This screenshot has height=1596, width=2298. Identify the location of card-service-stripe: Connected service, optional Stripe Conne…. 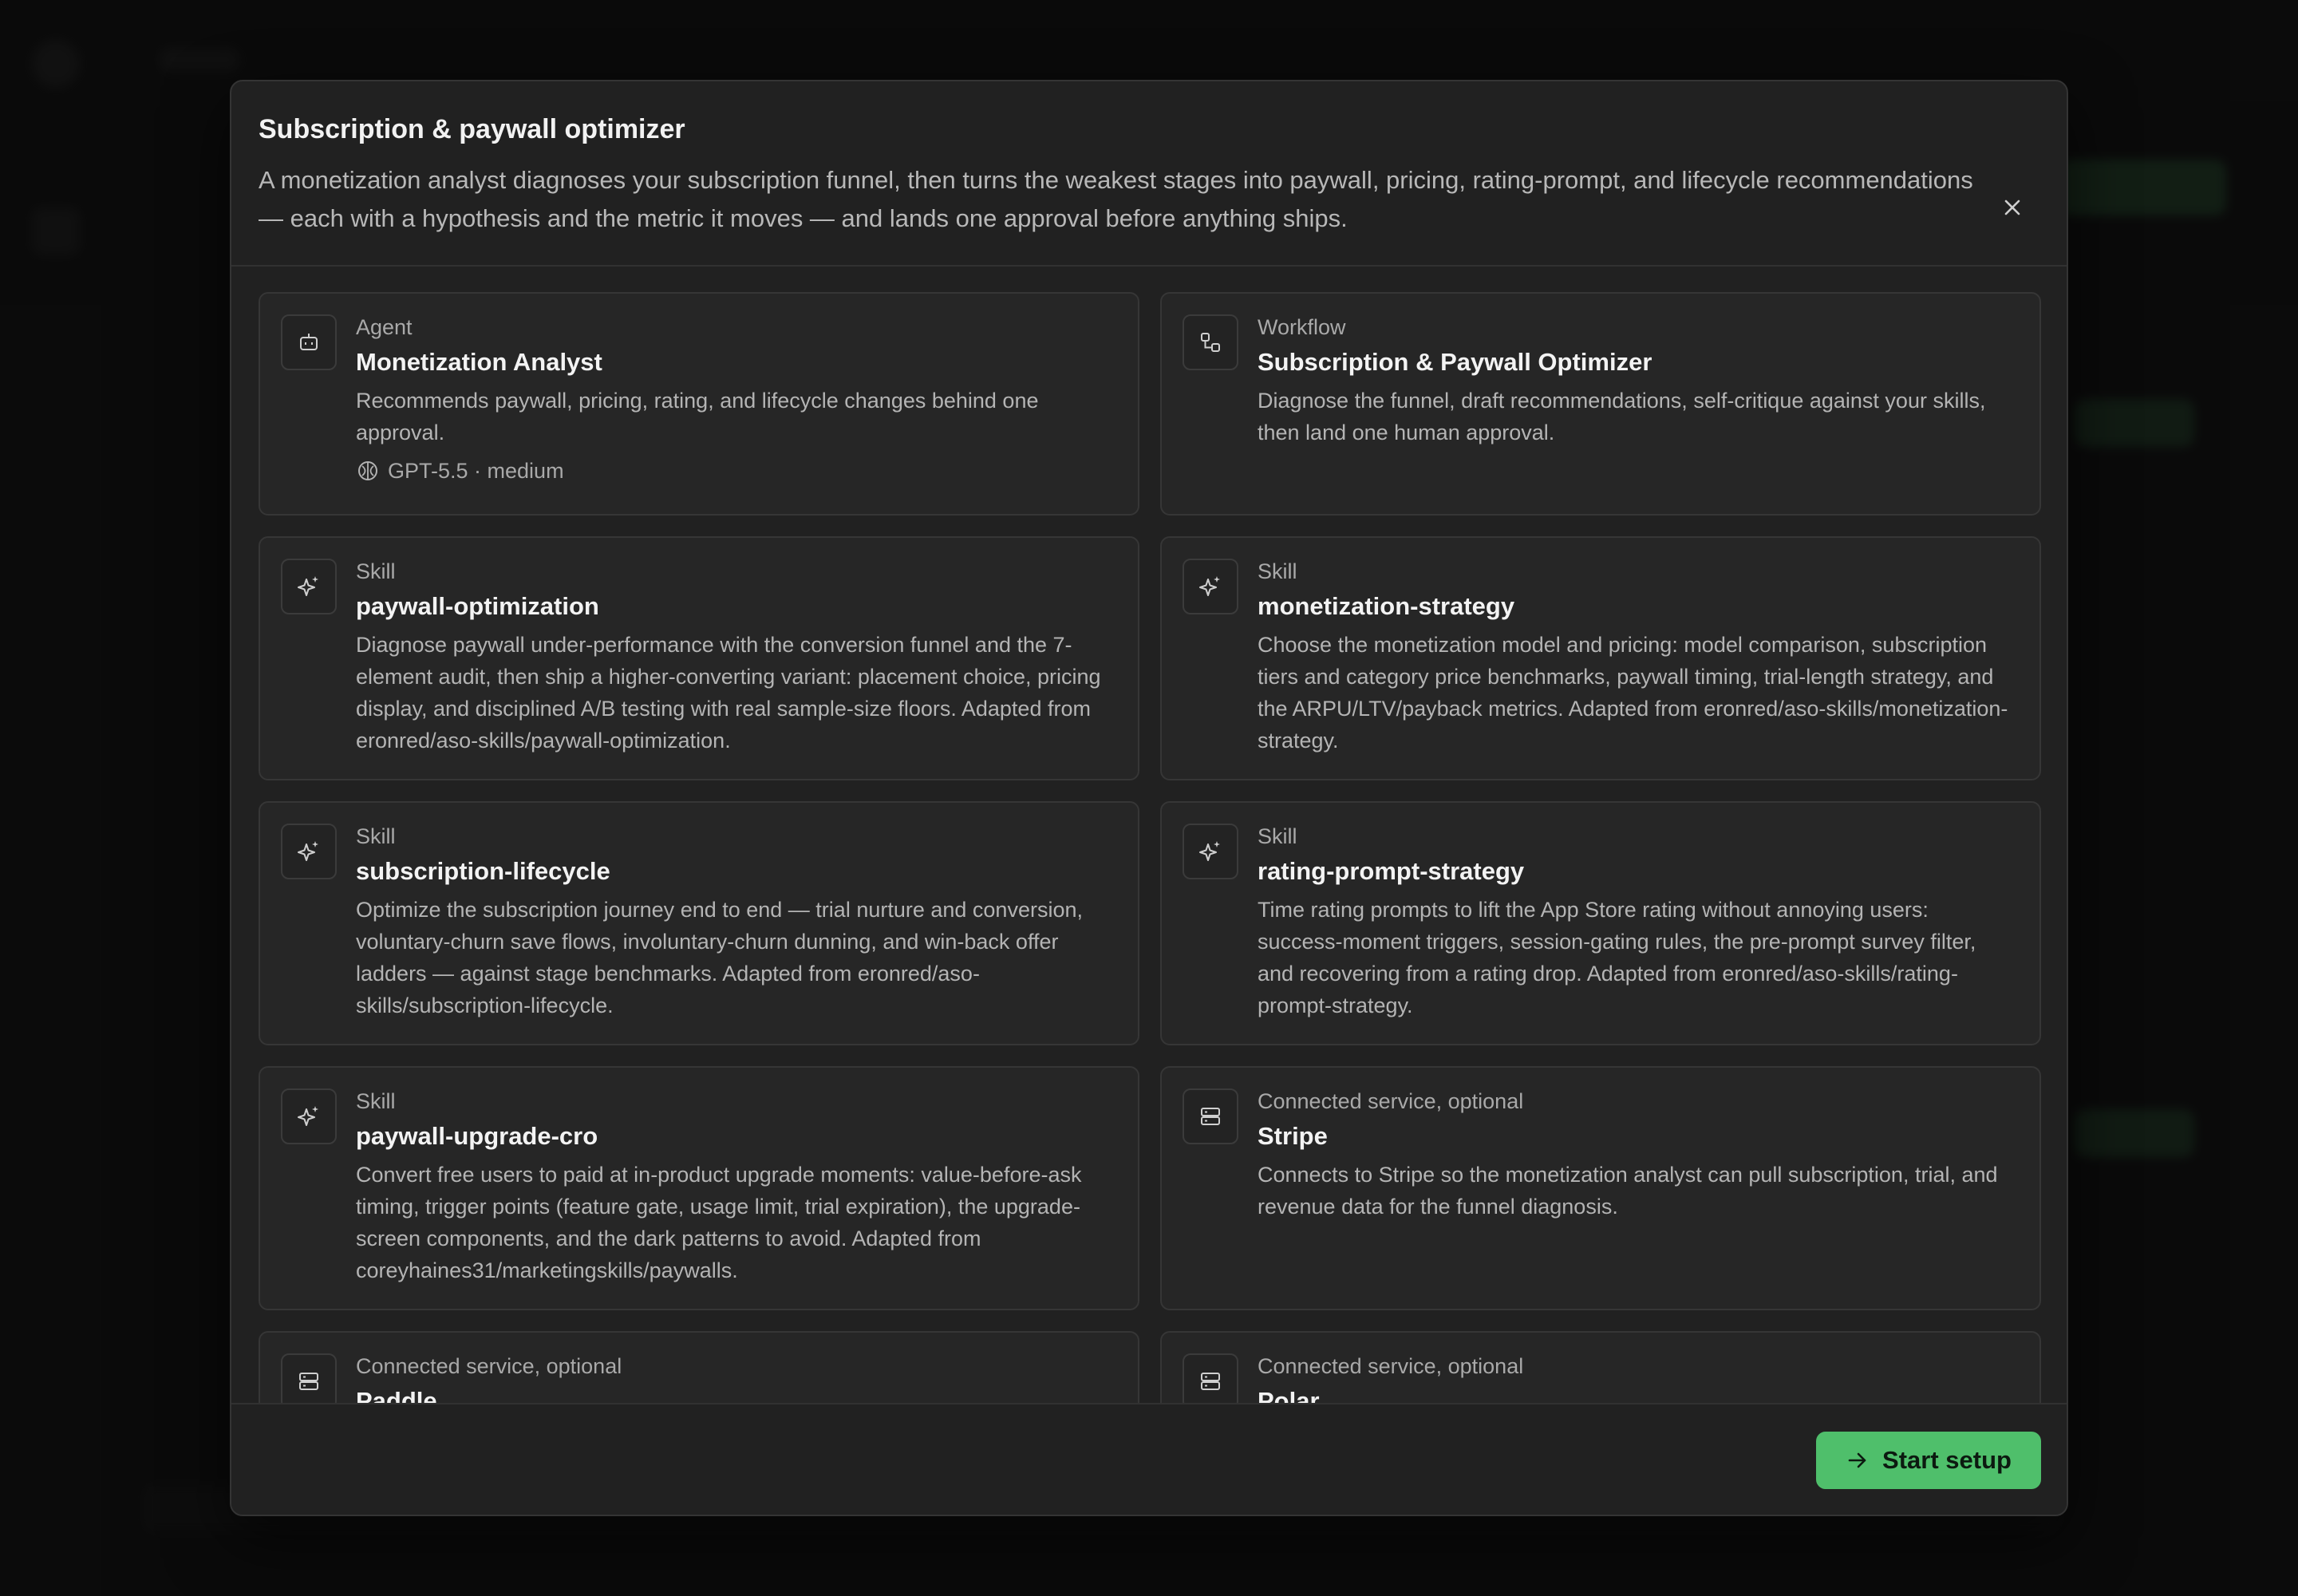
(1601, 1188).